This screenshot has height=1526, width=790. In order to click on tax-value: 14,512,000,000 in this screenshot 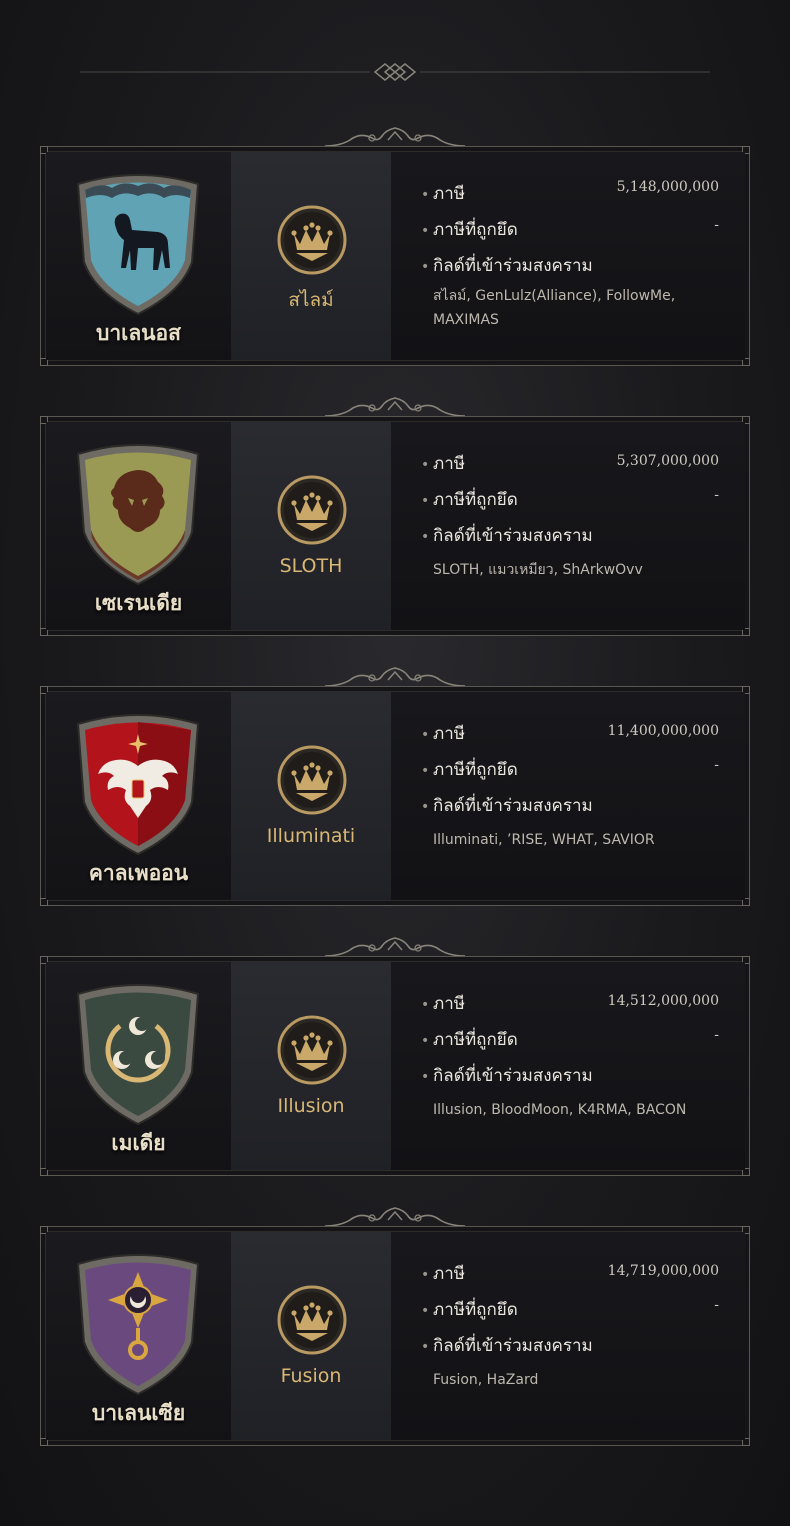, I will do `click(663, 1001)`.